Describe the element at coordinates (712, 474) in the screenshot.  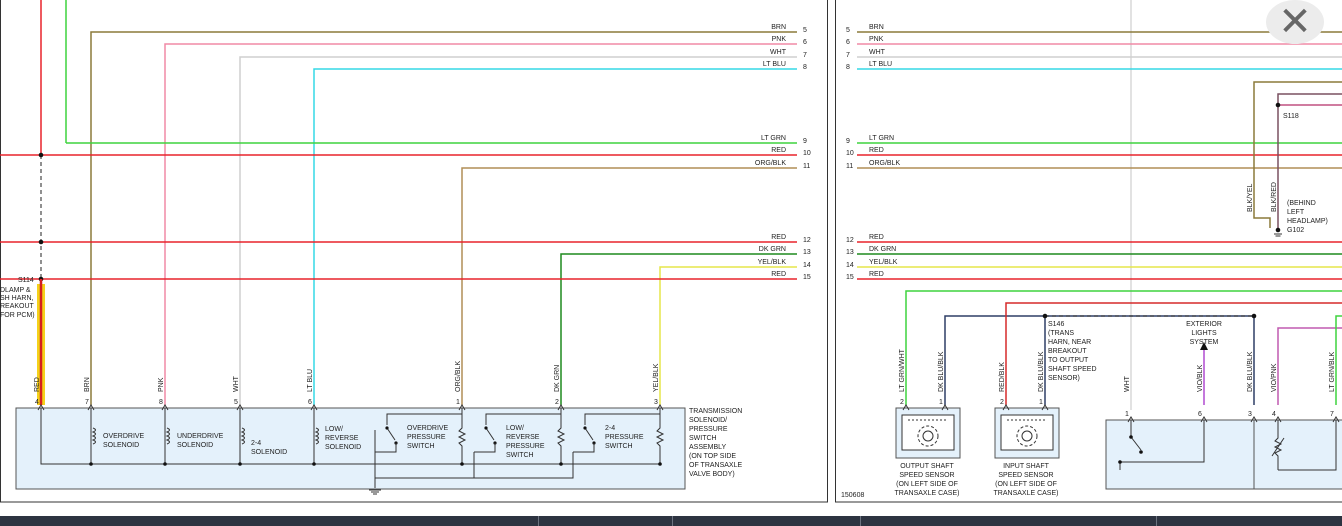
I see `assembly-label-line: VALVE BODY)` at that location.